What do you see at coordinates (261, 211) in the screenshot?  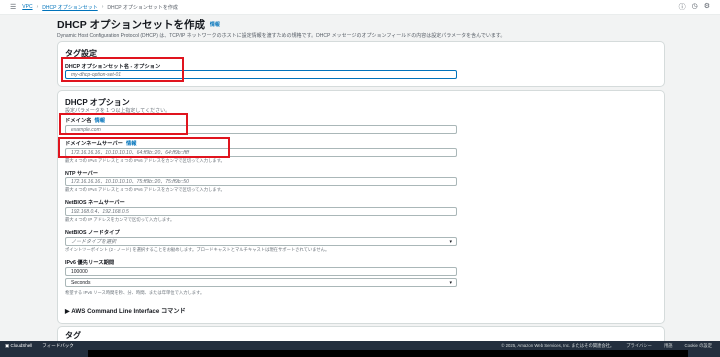 I see `netbios-servers-input: 192.168.0.4、192.168.0.5` at bounding box center [261, 211].